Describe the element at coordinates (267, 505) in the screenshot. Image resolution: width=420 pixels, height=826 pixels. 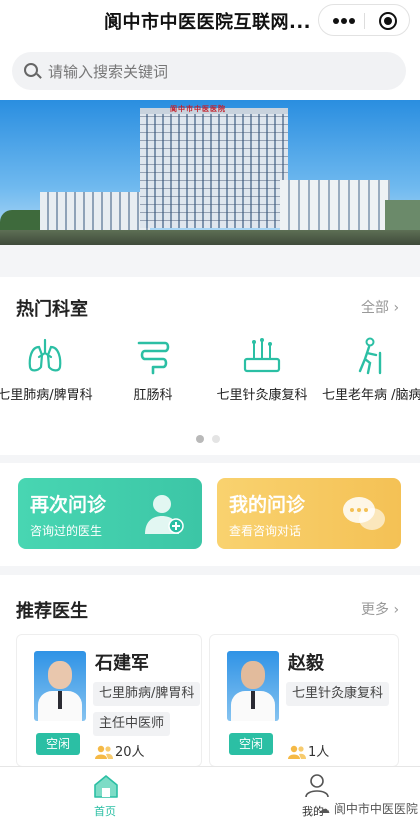
I see `quick-title: 我的问诊` at that location.